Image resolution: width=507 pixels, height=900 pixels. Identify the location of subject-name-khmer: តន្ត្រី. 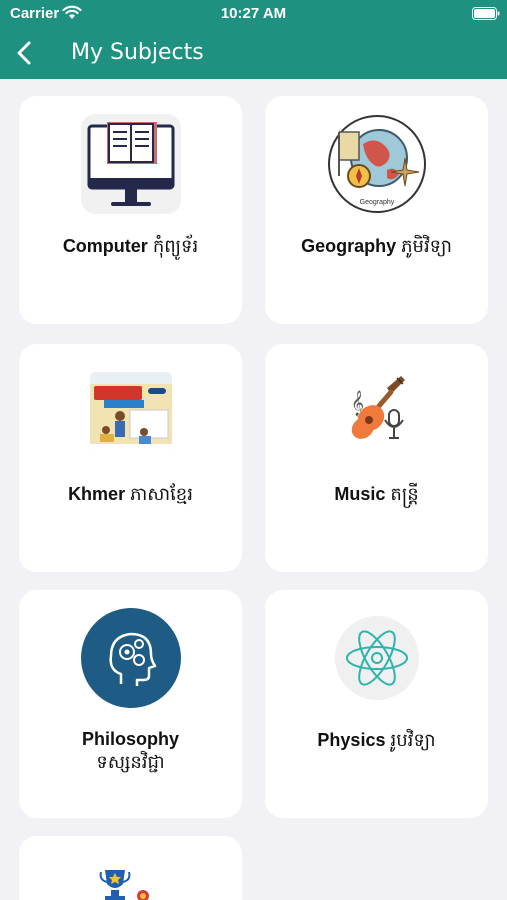
(404, 494).